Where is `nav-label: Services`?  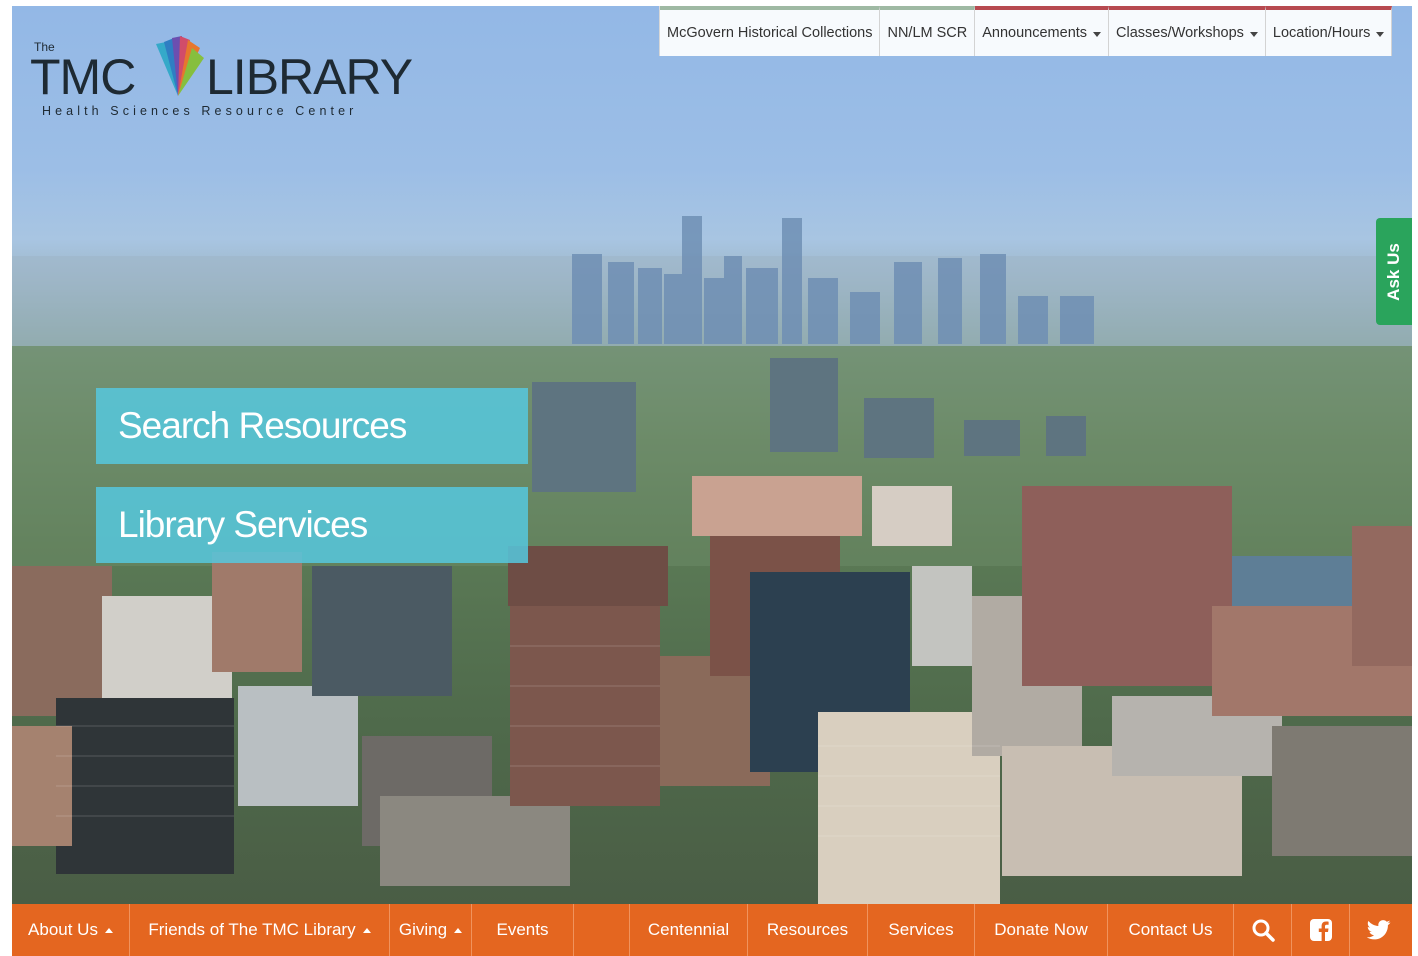 nav-label: Services is located at coordinates (921, 929).